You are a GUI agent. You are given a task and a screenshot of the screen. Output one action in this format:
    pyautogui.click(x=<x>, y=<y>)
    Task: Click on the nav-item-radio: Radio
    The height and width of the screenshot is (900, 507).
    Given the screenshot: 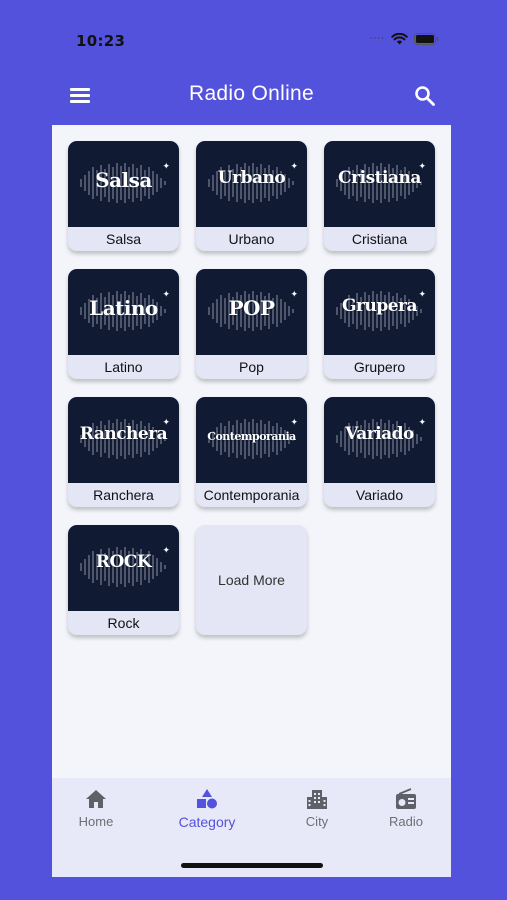 What is the action you would take?
    pyautogui.click(x=406, y=813)
    